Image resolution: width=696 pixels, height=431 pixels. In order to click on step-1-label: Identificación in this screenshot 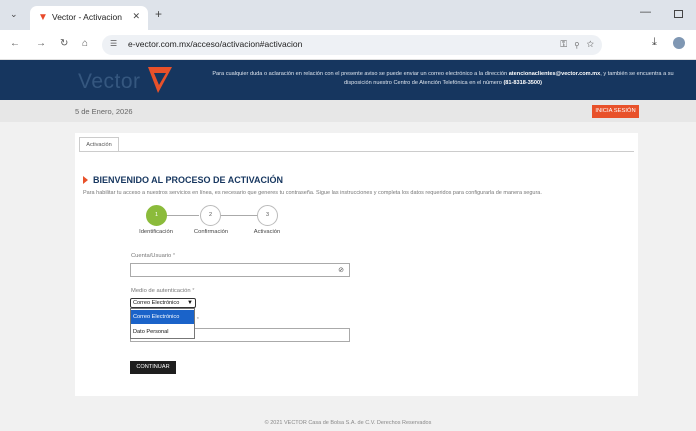, I will do `click(156, 232)`.